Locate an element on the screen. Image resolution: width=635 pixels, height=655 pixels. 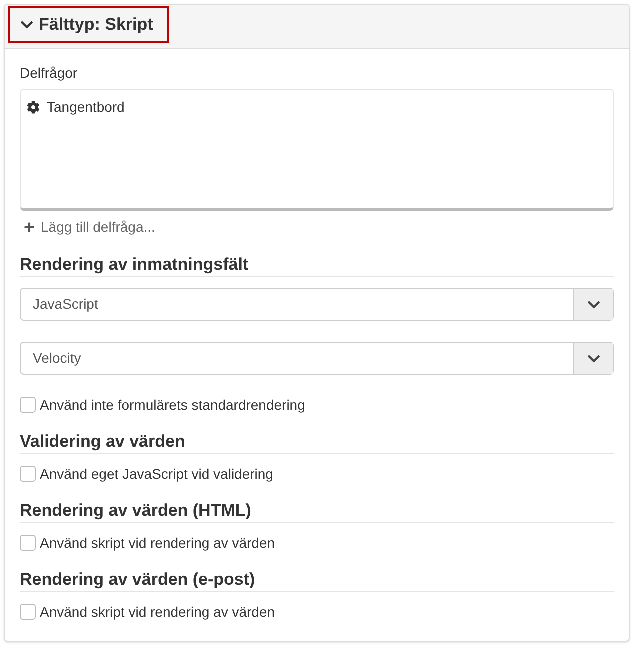
checkbox-label: Använd eget JavaScript vid validering is located at coordinates (157, 474).